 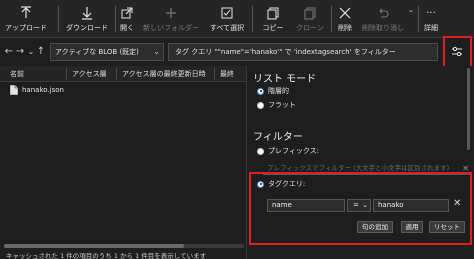 I want to click on select-all-button: すべて選択, so click(x=227, y=19).